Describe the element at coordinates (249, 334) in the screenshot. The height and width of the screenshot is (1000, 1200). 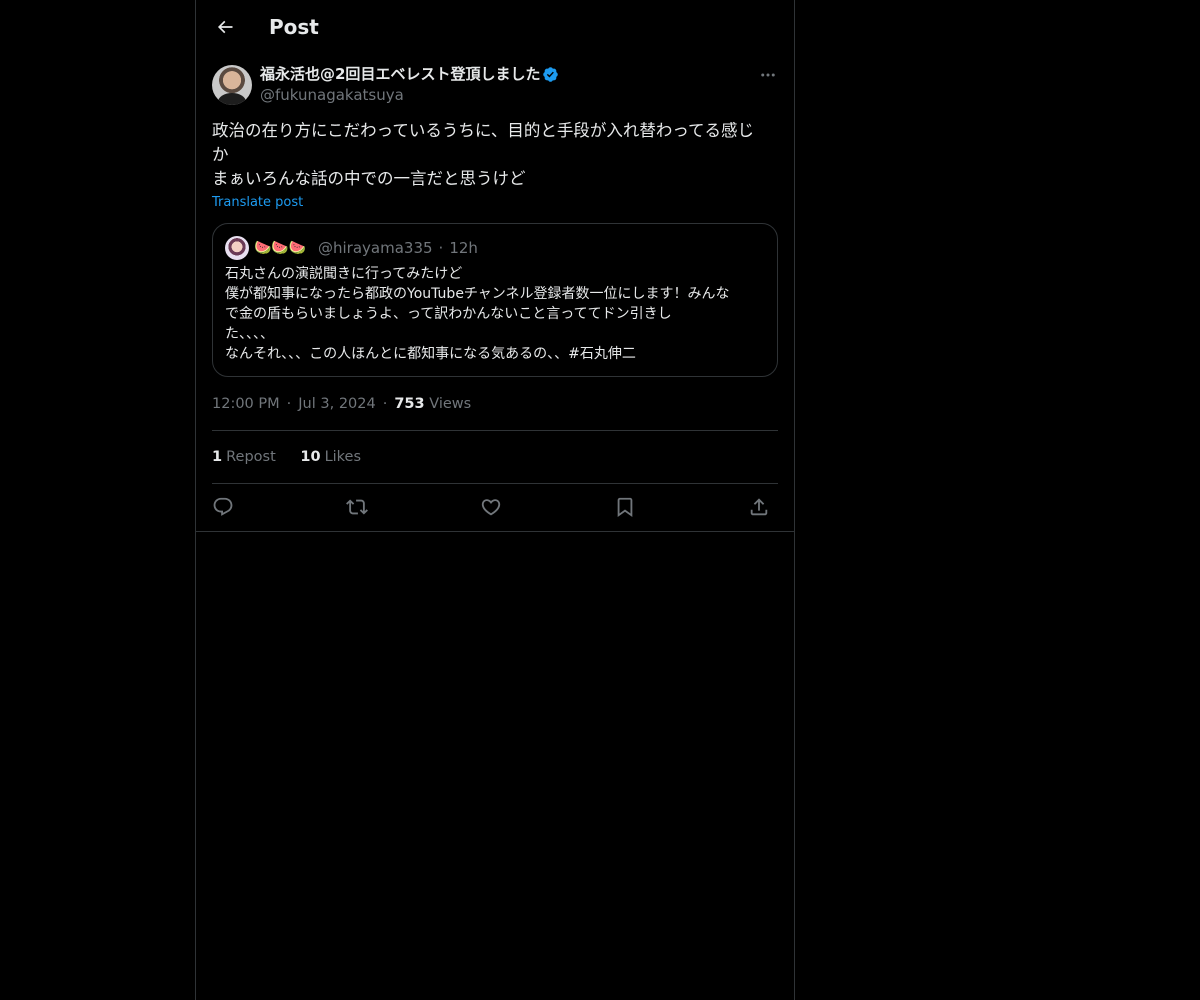
I see `quote-text-line: た、、、、` at that location.